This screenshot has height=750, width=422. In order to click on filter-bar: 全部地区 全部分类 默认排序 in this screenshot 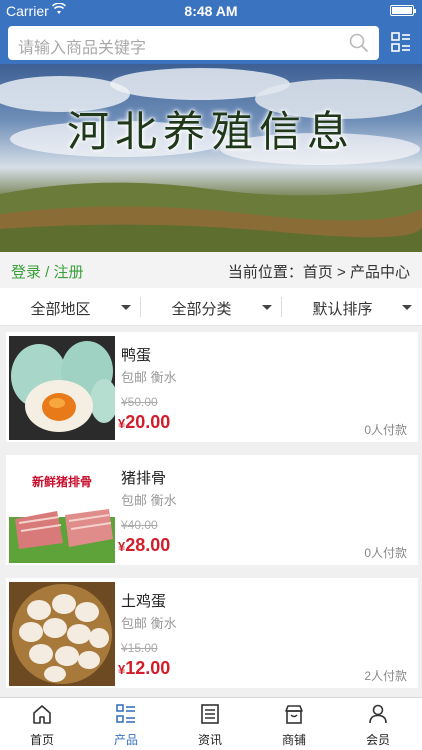, I will do `click(211, 307)`.